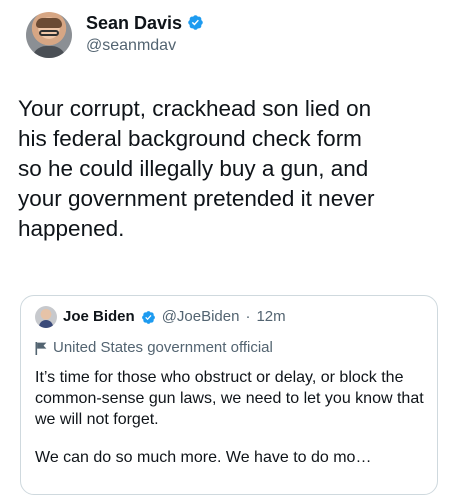 This screenshot has height=500, width=462. Describe the element at coordinates (41, 348) in the screenshot. I see `flag-icon` at that location.